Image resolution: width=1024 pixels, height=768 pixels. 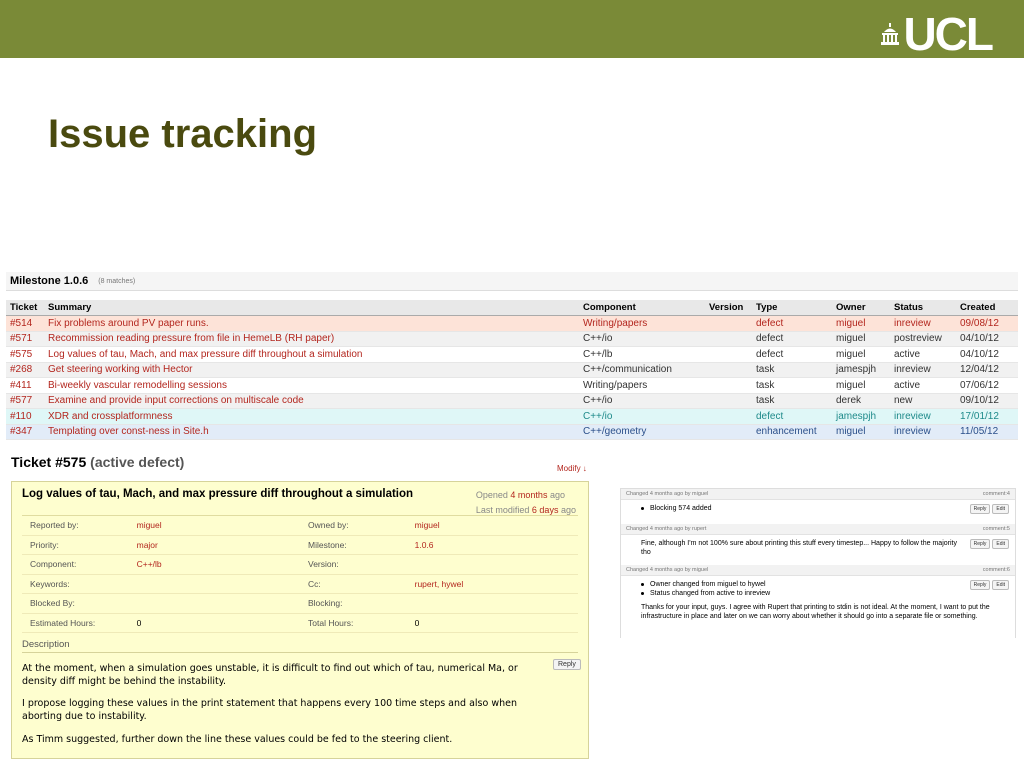 What do you see at coordinates (792, 308) in the screenshot?
I see `column-header-type: Type` at bounding box center [792, 308].